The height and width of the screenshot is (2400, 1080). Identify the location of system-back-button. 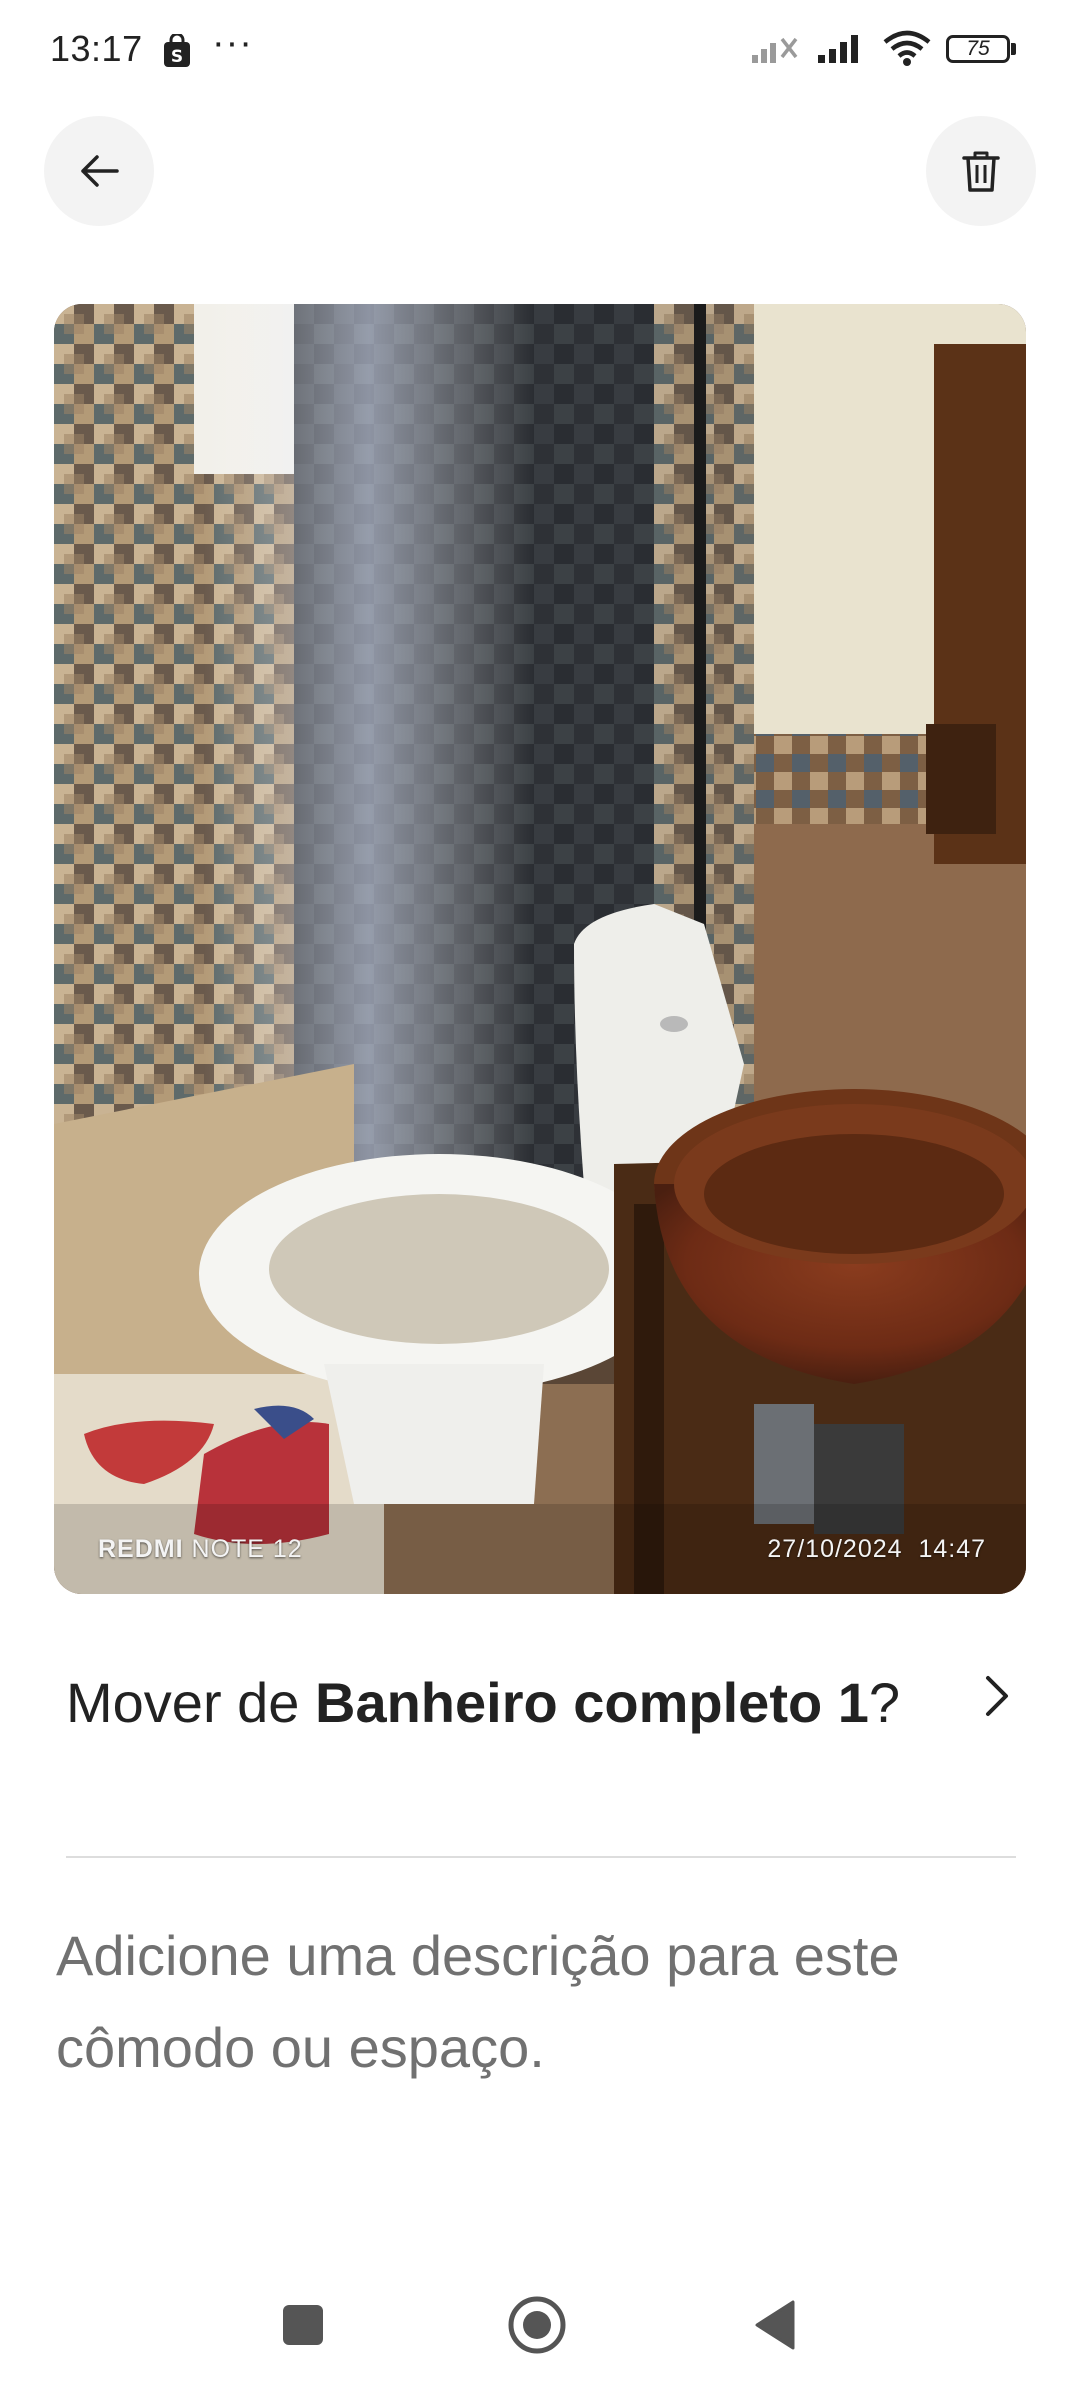
(775, 2325).